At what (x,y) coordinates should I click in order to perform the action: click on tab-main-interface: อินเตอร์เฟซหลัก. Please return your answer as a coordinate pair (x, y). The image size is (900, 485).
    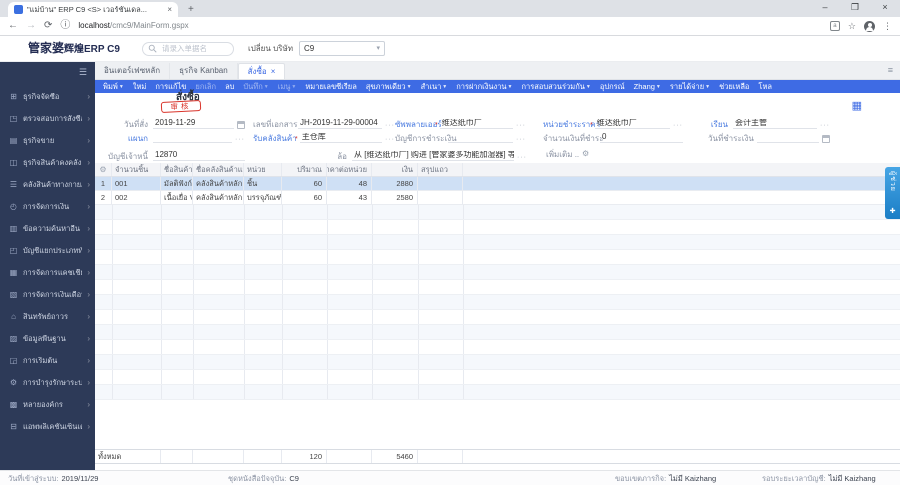
    Looking at the image, I should click on (133, 71).